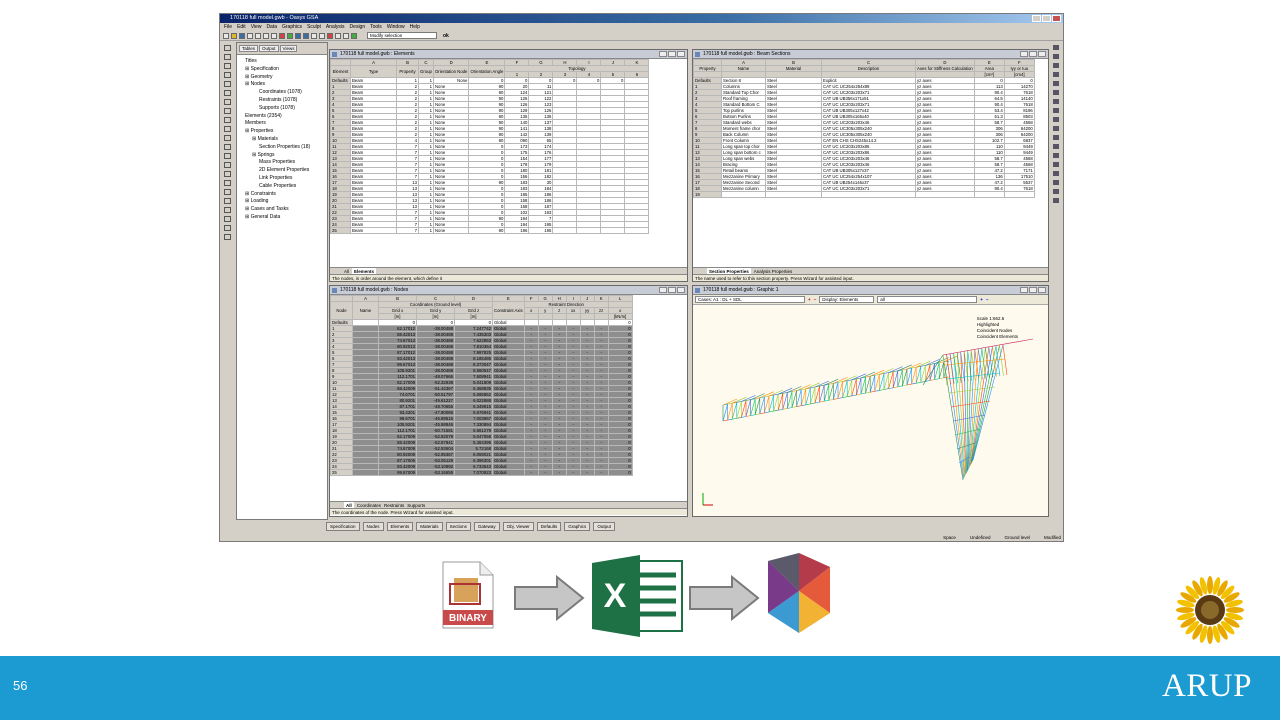 The width and height of the screenshot is (1280, 720). Describe the element at coordinates (1056, 110) in the screenshot. I see `measure-icon` at that location.